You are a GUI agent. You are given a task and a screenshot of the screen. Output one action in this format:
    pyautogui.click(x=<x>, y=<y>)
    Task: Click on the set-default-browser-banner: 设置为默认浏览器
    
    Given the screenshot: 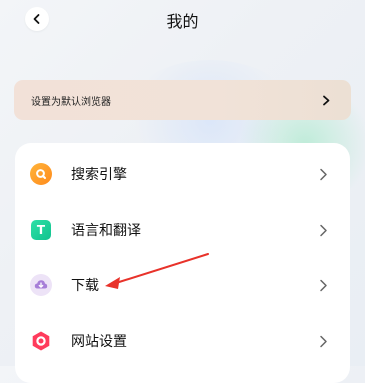 What is the action you would take?
    pyautogui.click(x=182, y=100)
    